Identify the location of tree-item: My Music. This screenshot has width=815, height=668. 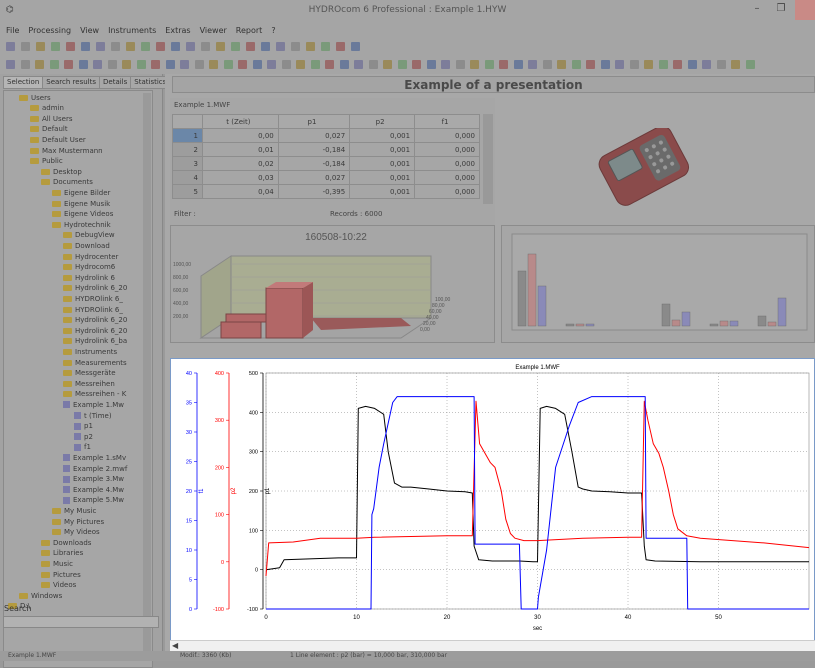
(74, 510).